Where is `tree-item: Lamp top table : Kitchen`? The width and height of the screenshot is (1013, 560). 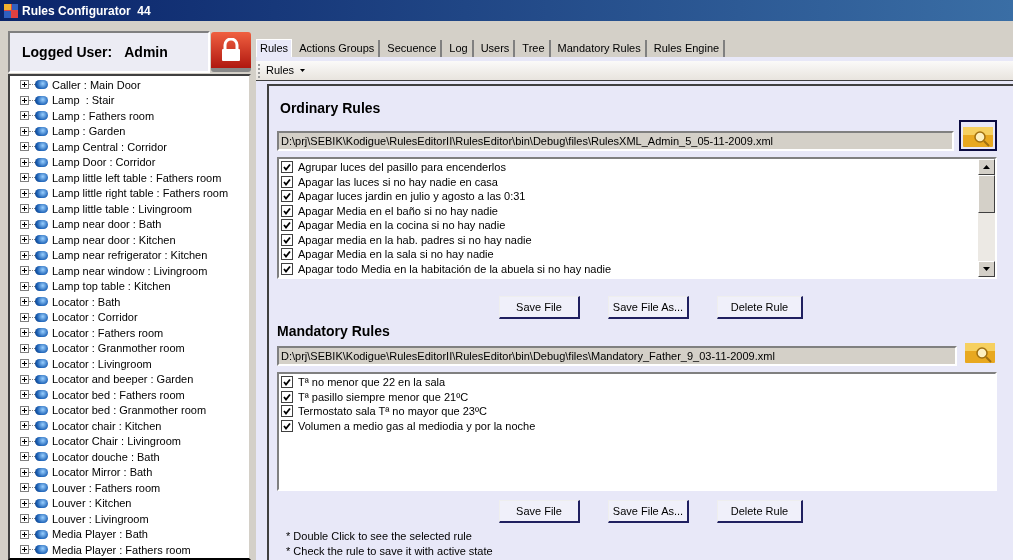
tree-item: Lamp top table : Kitchen is located at coordinates (111, 286).